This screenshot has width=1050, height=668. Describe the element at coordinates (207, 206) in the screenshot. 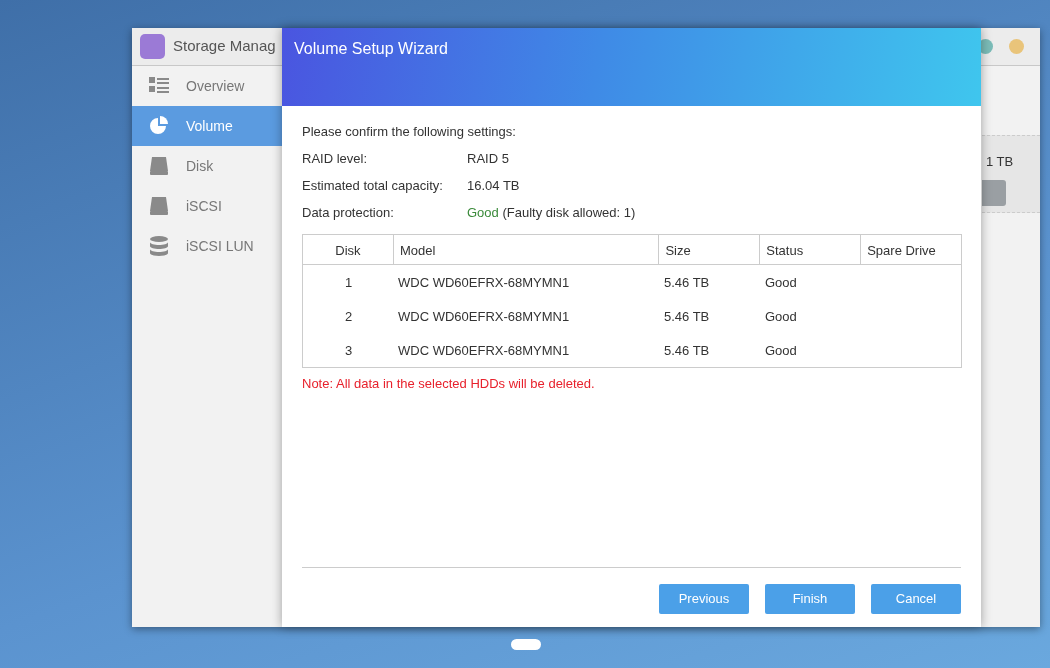

I see `sidebar-item: iSCSI` at that location.